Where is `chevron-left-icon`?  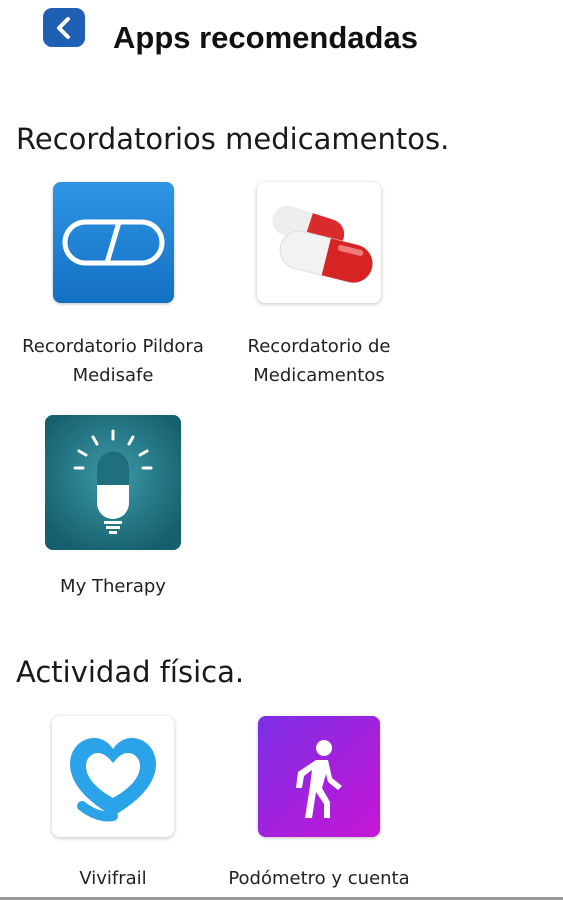 chevron-left-icon is located at coordinates (63, 27).